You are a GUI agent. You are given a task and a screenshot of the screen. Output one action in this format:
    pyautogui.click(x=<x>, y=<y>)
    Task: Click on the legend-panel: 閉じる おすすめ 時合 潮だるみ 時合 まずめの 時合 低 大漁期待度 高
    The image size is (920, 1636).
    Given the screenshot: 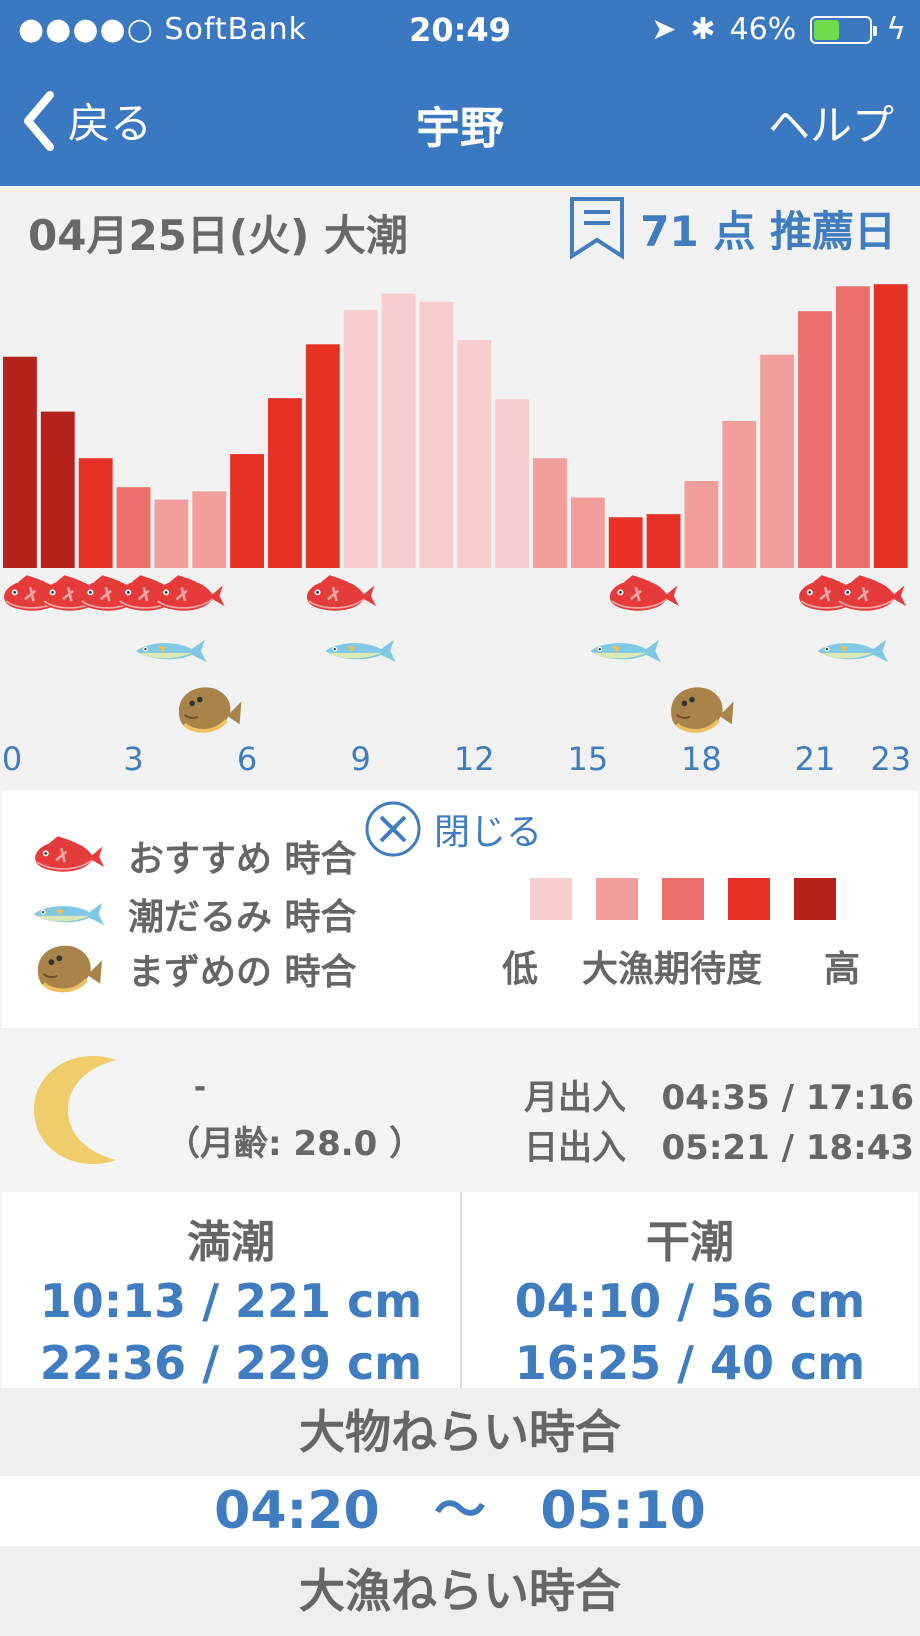 What is the action you would take?
    pyautogui.click(x=460, y=909)
    